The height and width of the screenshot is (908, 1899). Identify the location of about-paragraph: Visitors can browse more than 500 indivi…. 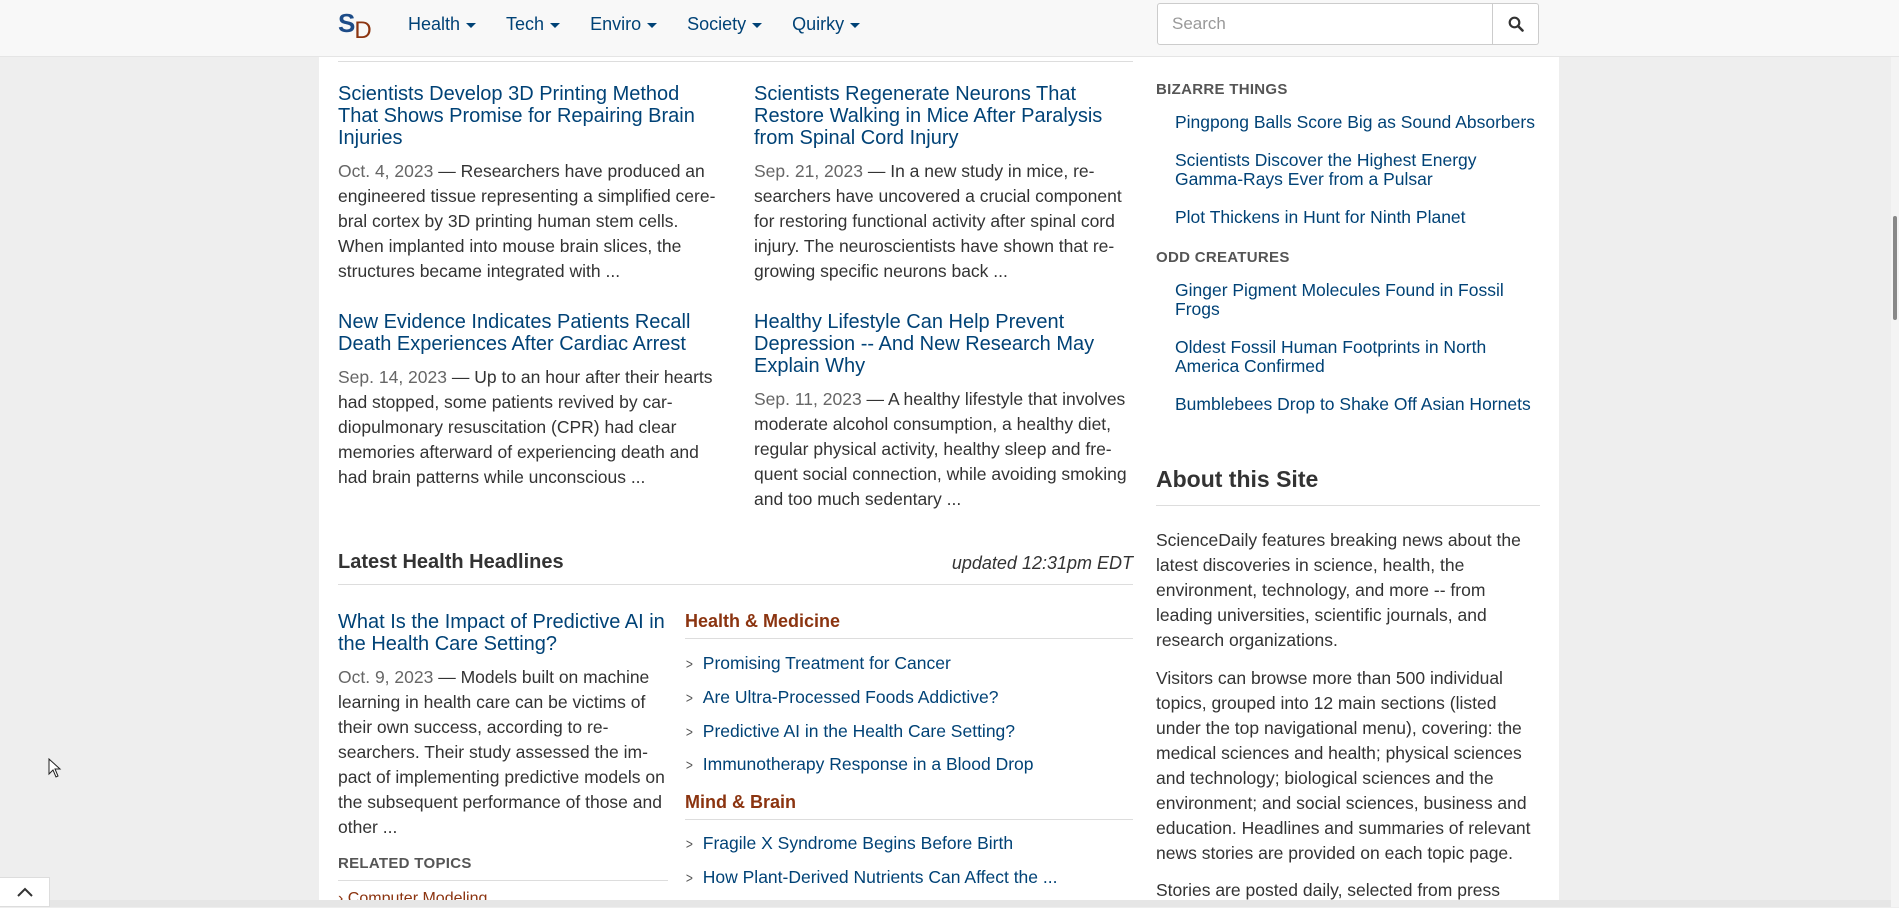
(1343, 765).